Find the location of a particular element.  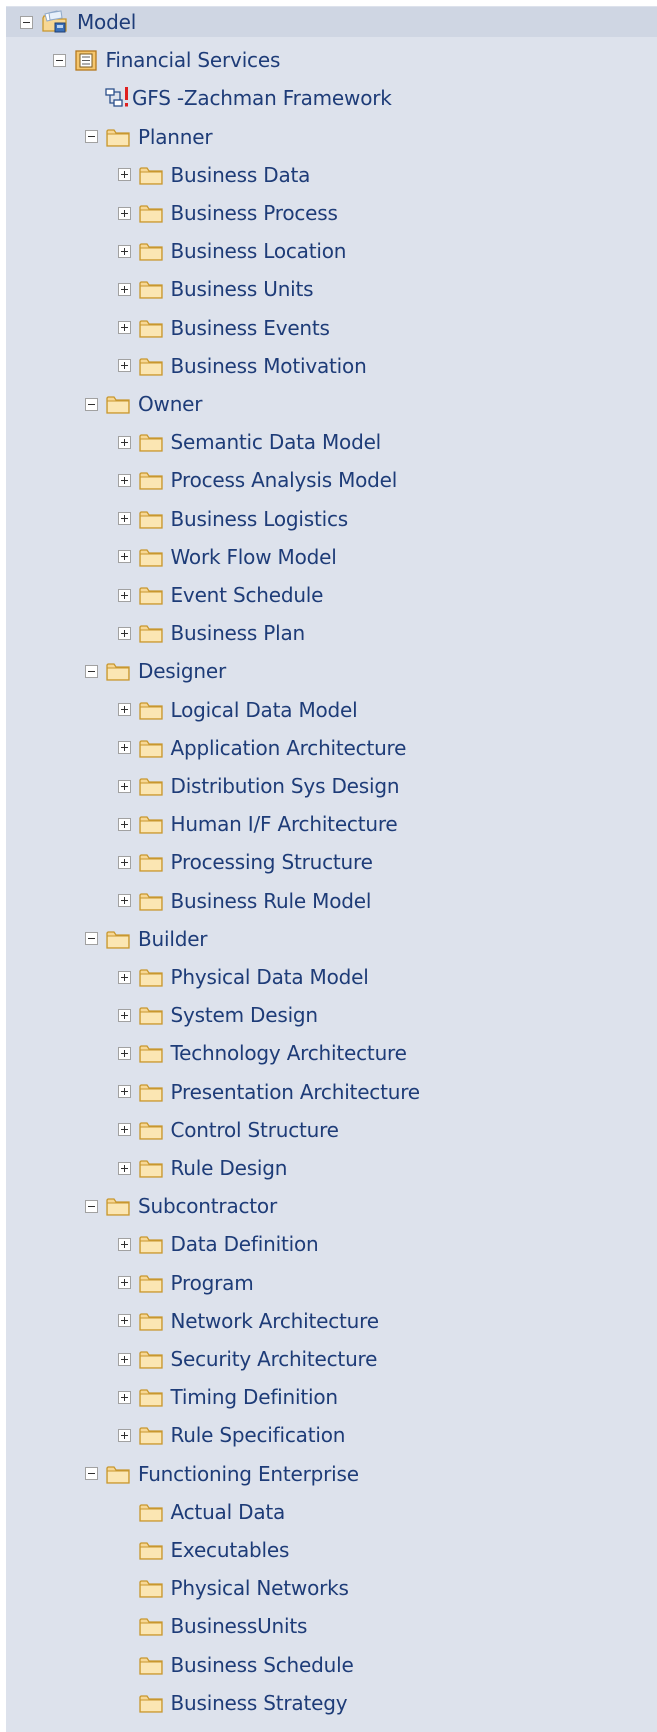

tree-item-event-schedule: Event Schedule is located at coordinates (331, 595).